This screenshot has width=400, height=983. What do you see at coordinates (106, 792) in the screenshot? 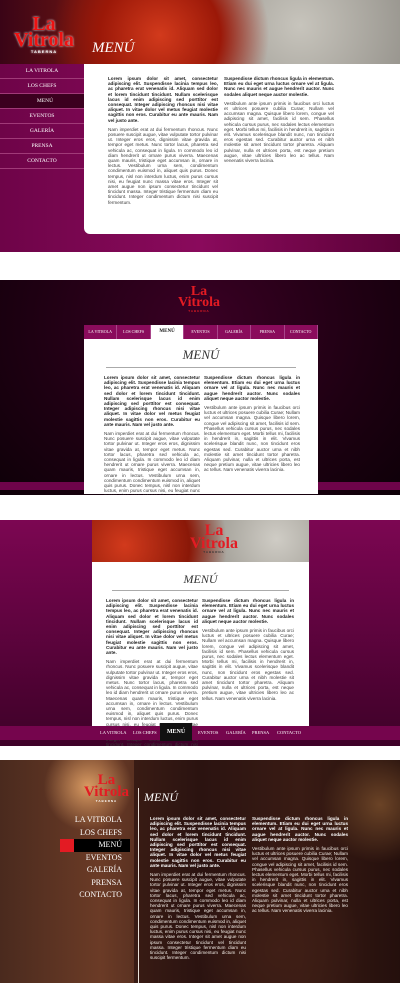
I see `logo-line2: Vitrola` at bounding box center [106, 792].